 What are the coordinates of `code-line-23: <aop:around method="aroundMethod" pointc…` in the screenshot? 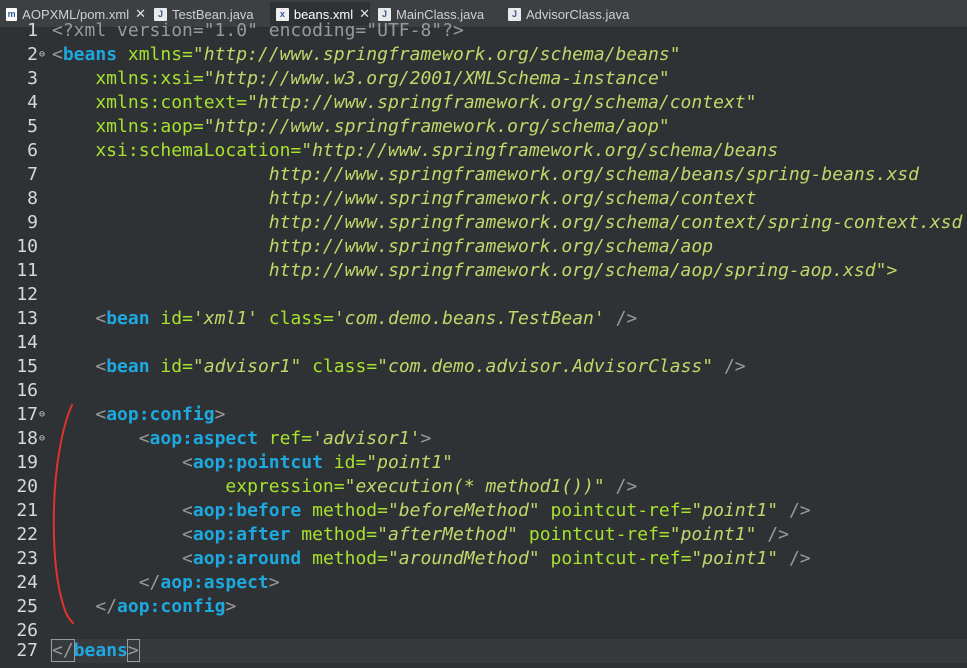 It's located at (431, 559).